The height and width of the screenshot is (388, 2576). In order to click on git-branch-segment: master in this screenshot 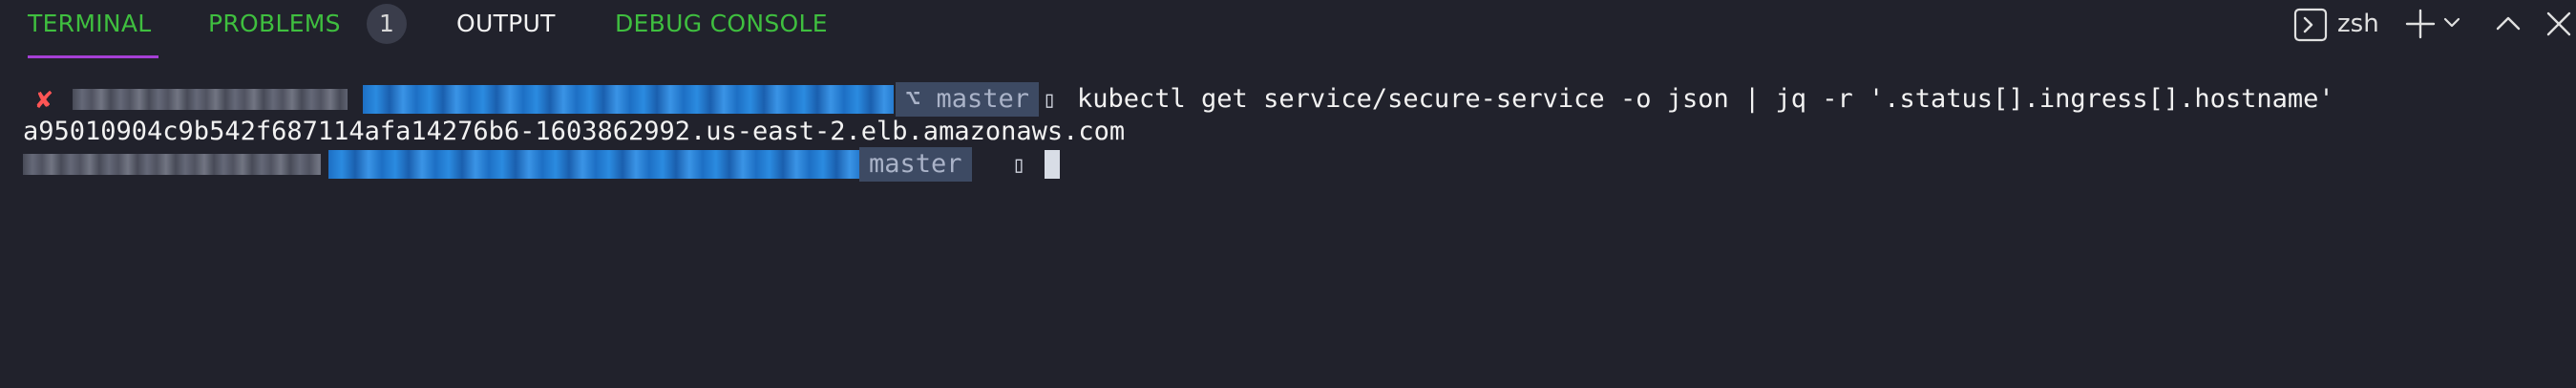, I will do `click(915, 165)`.